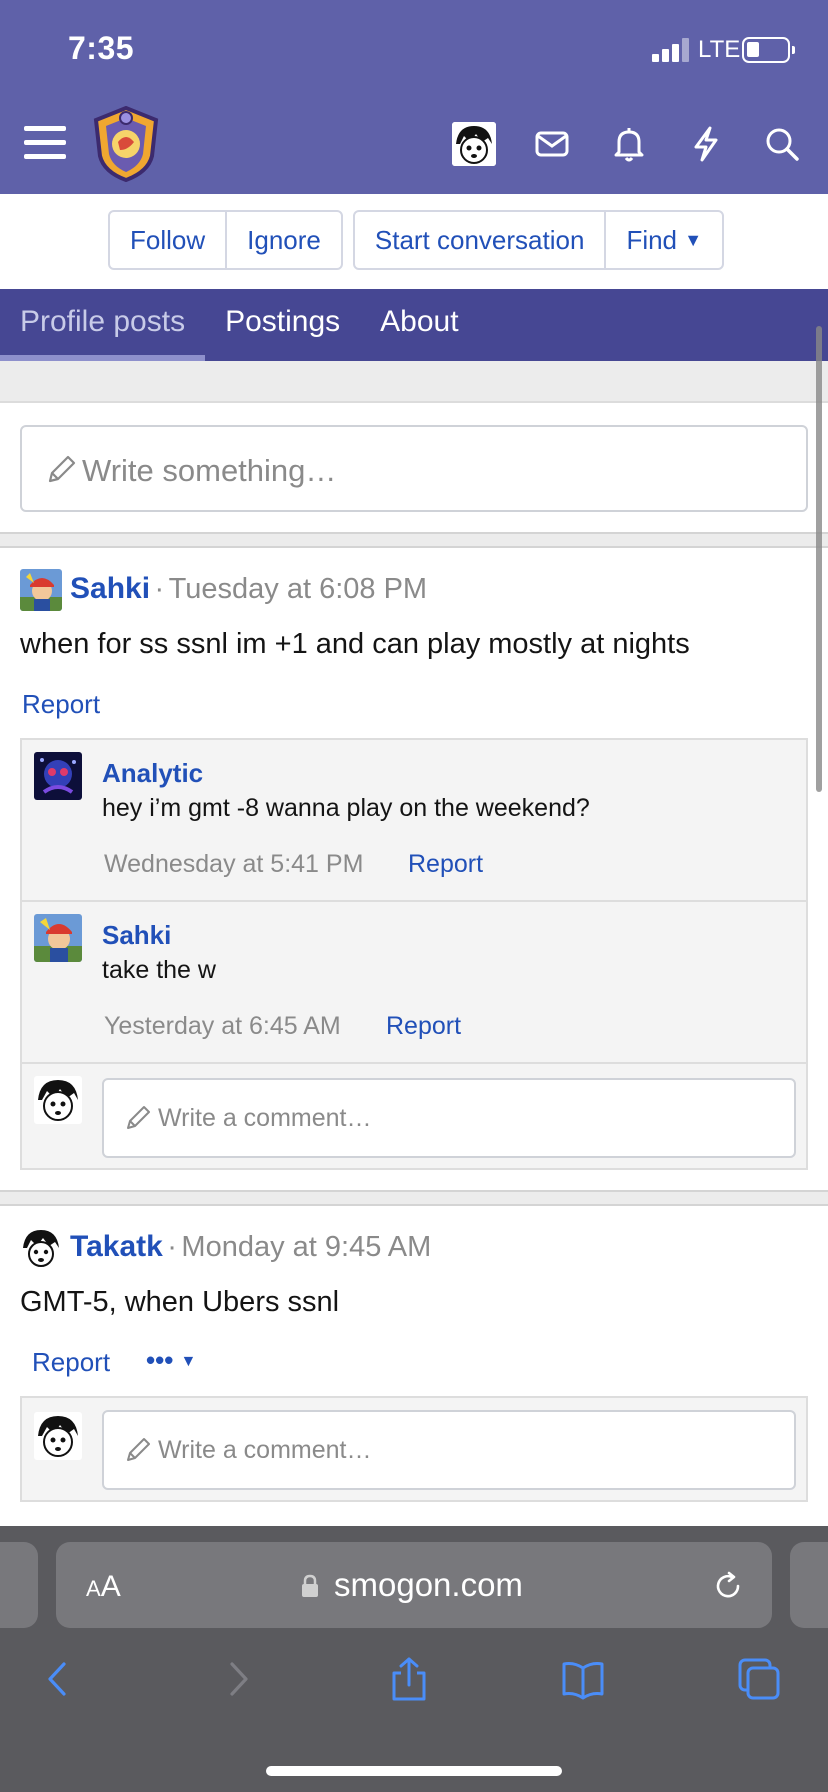 Image resolution: width=828 pixels, height=1792 pixels. Describe the element at coordinates (728, 1586) in the screenshot. I see `reload-icon` at that location.